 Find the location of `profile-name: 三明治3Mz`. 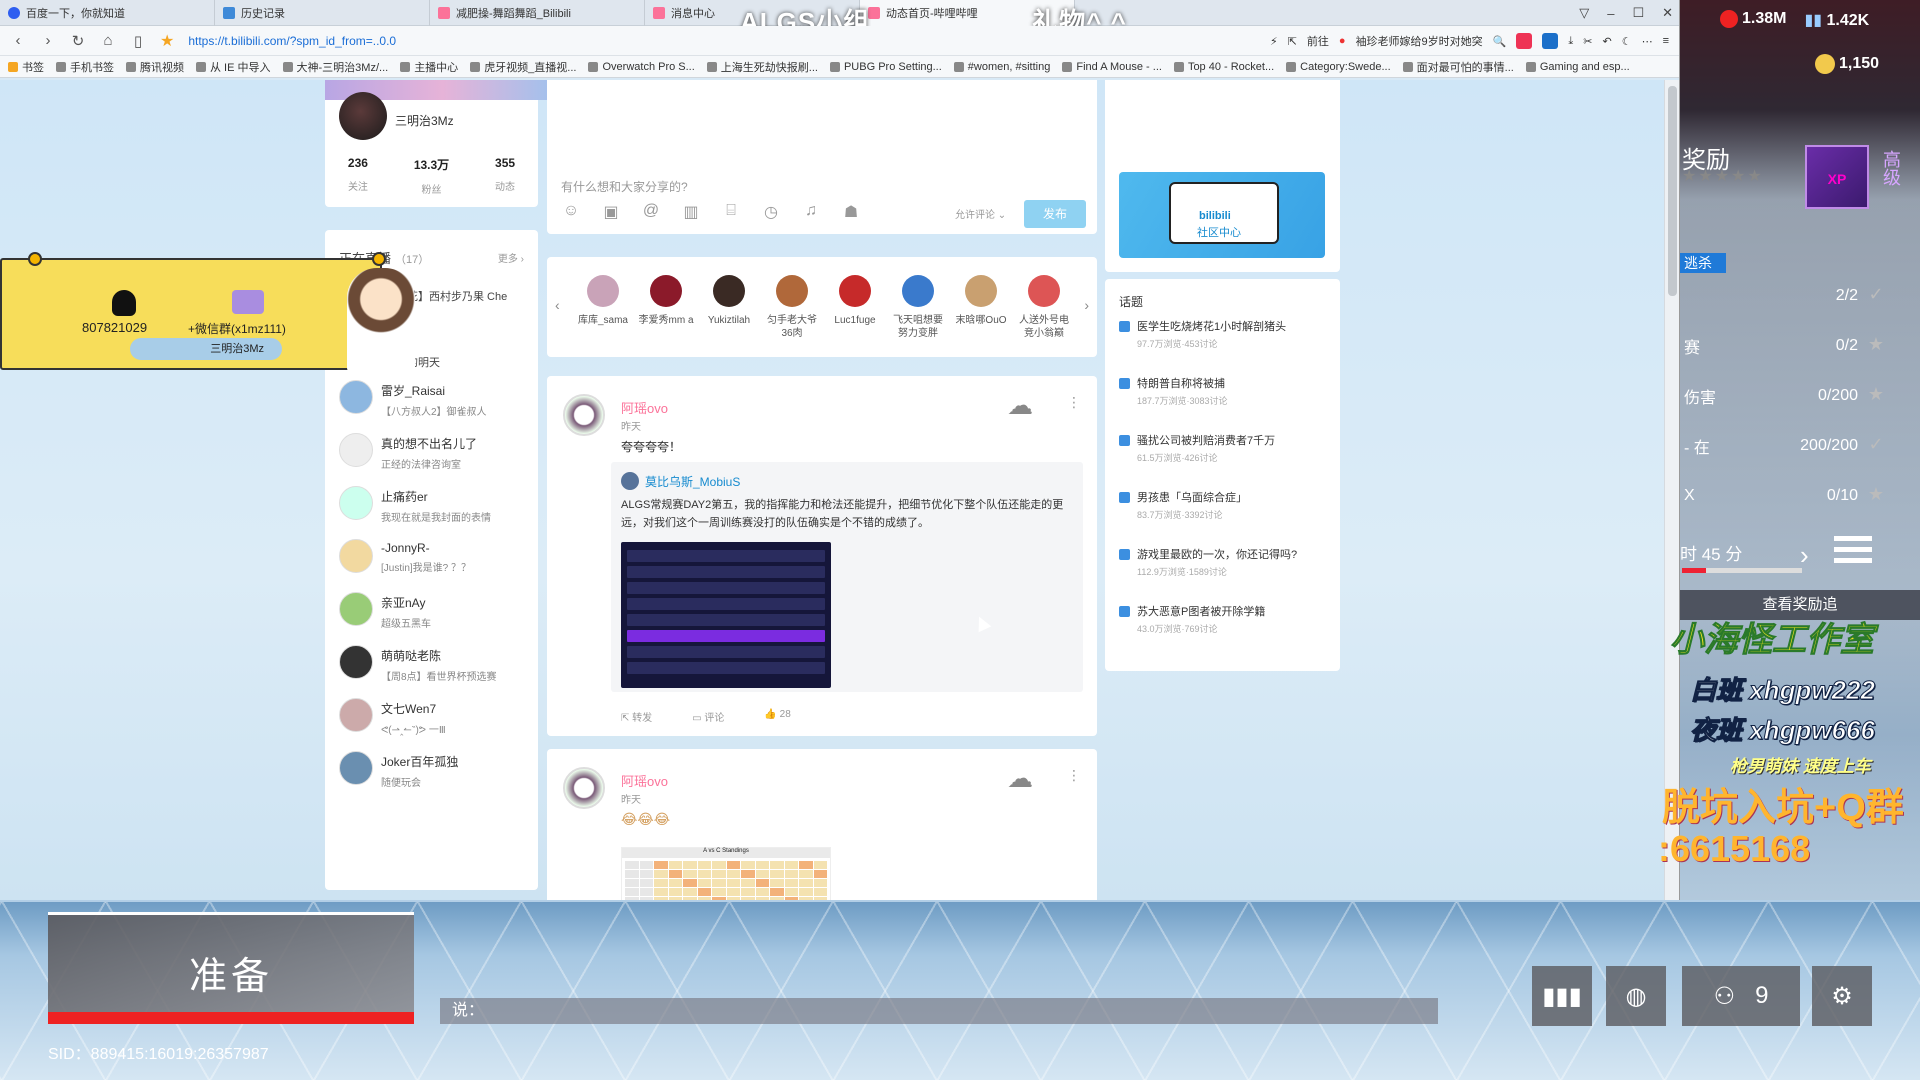

profile-name: 三明治3Mz is located at coordinates (424, 120).